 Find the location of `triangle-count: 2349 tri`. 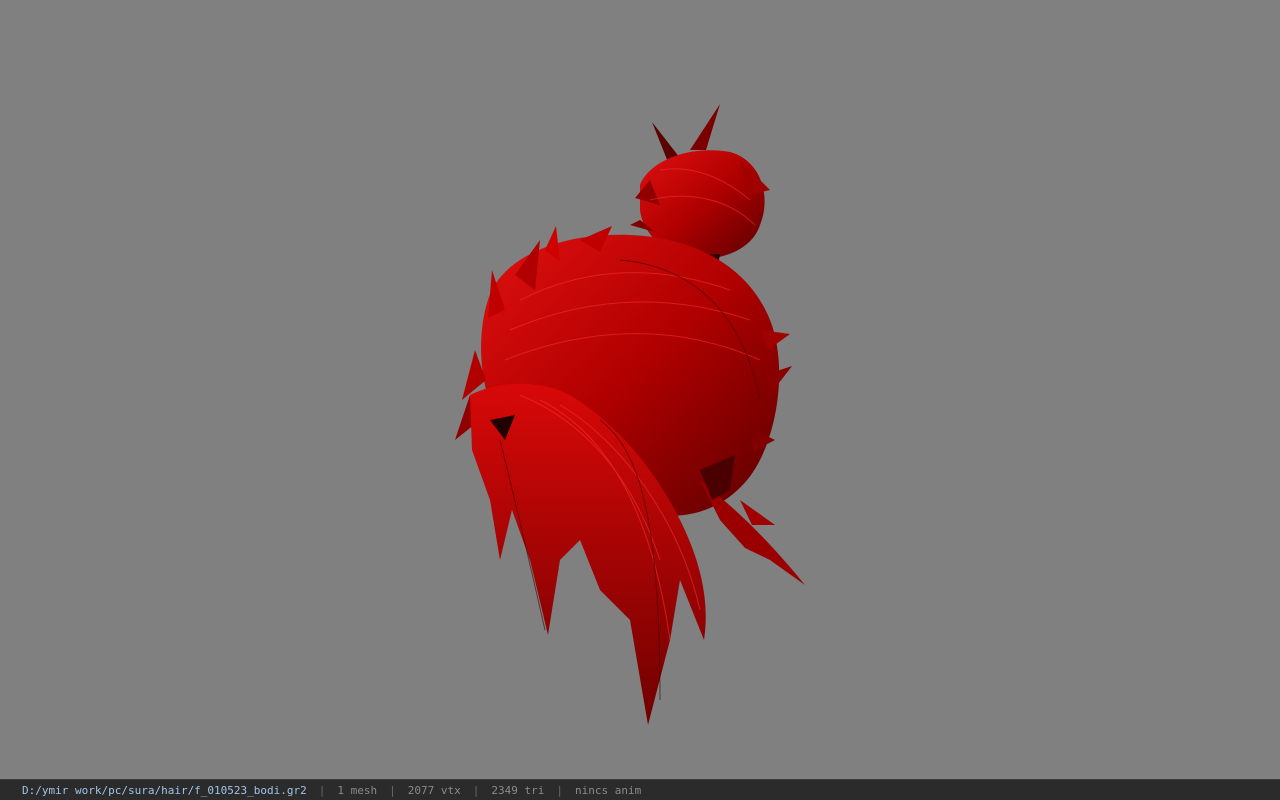

triangle-count: 2349 tri is located at coordinates (518, 790).